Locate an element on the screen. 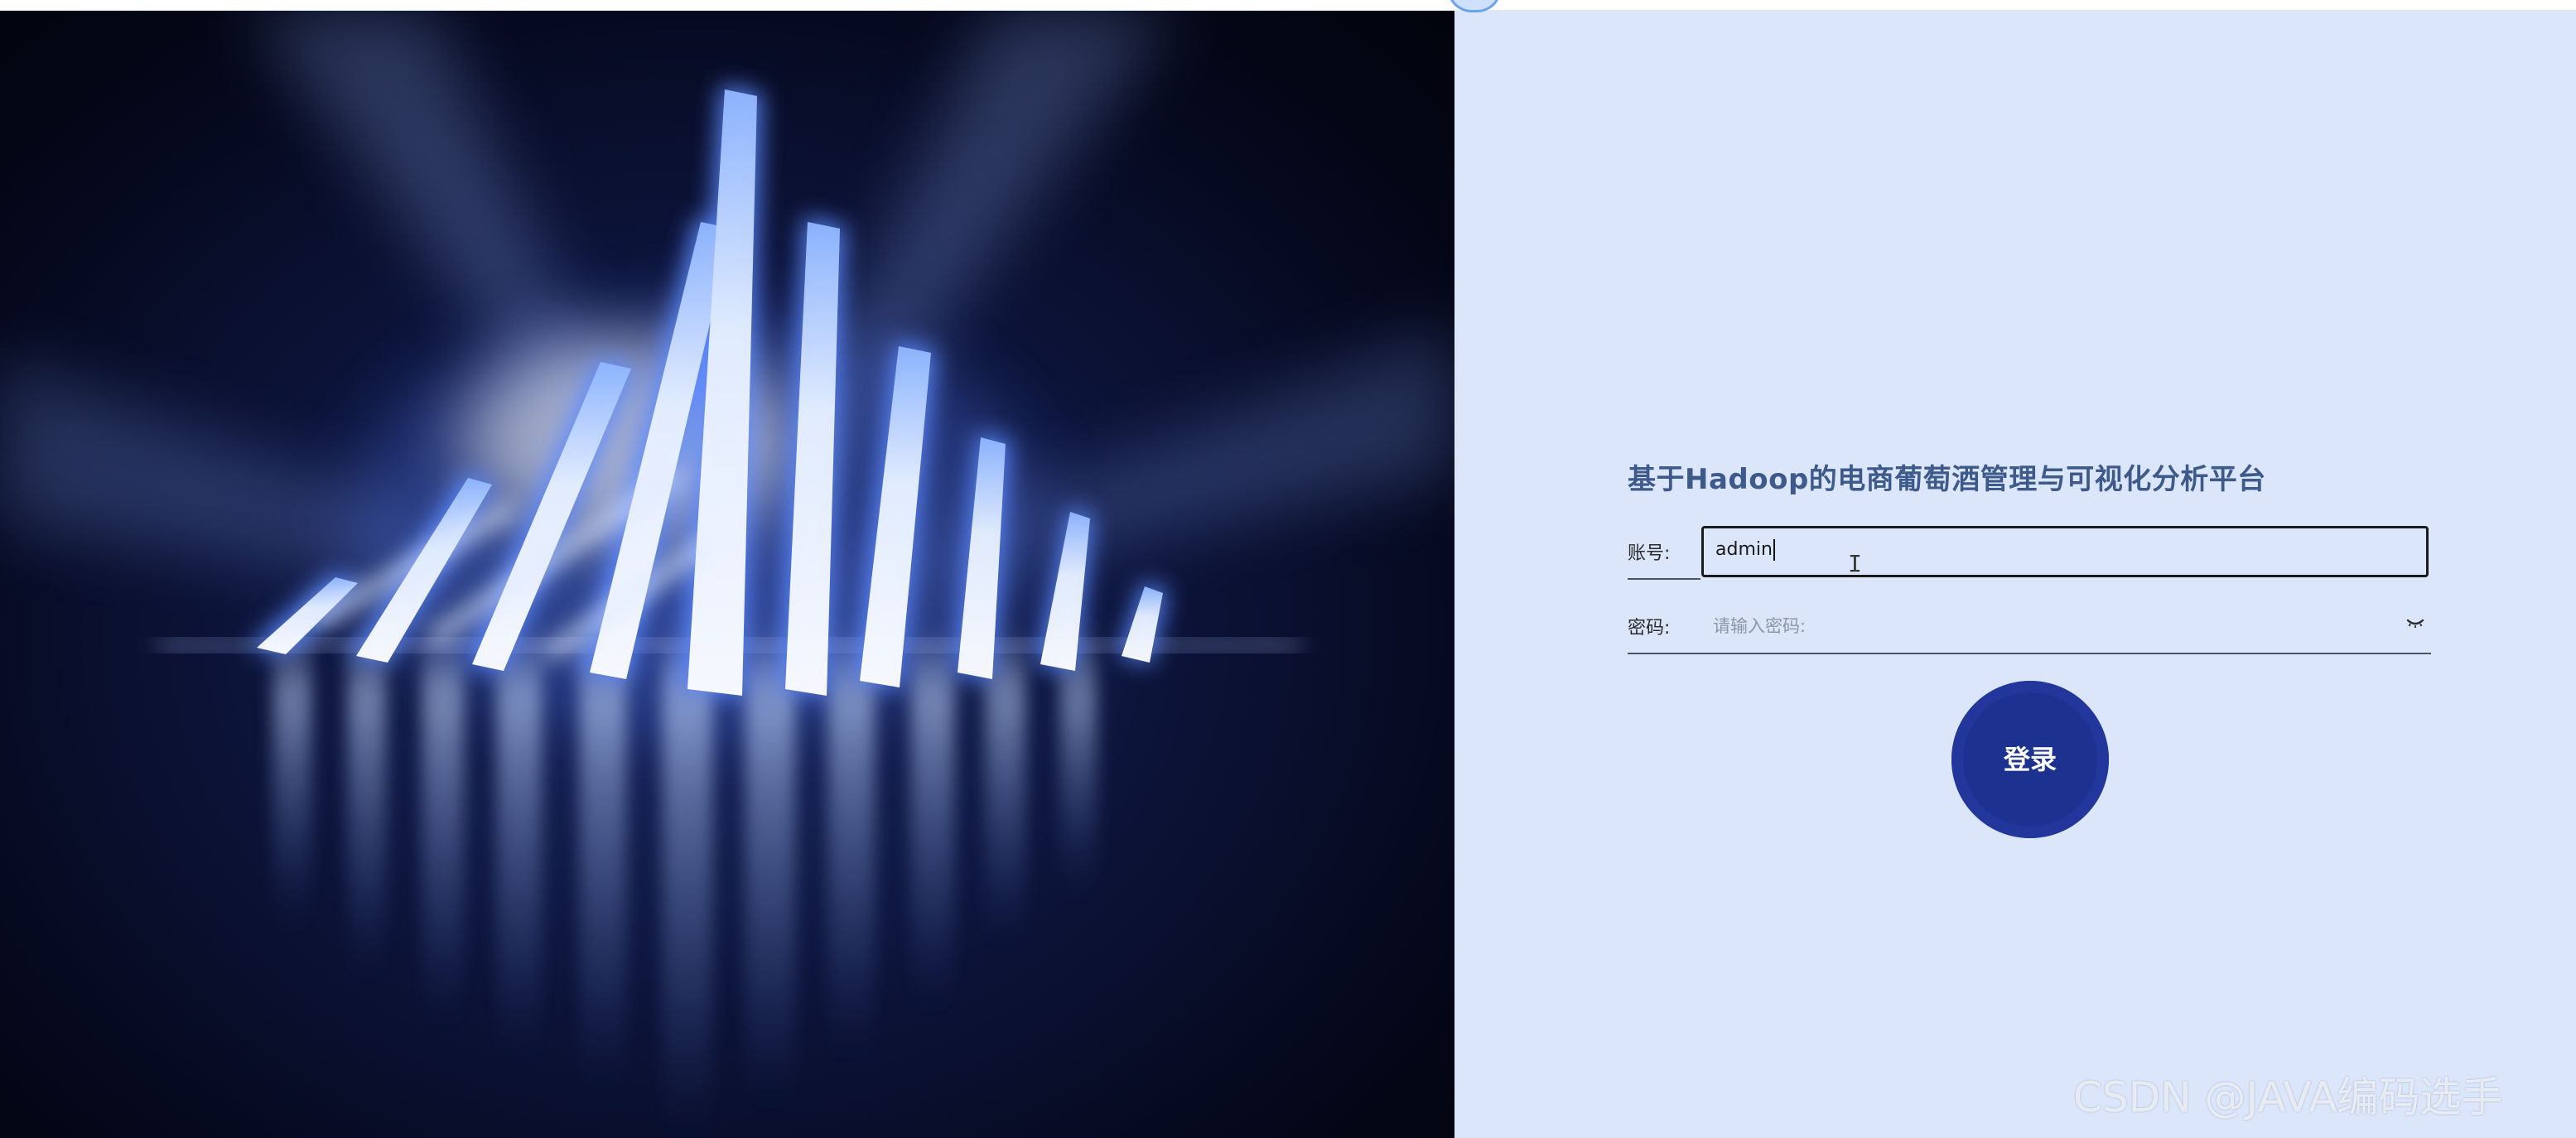 The width and height of the screenshot is (2576, 1138). password-label: 密码: is located at coordinates (1650, 628).